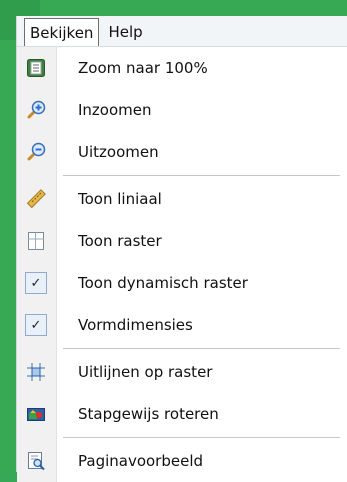 The width and height of the screenshot is (347, 482). What do you see at coordinates (163, 283) in the screenshot?
I see `menu-item-label: Toon dynamisch raster` at bounding box center [163, 283].